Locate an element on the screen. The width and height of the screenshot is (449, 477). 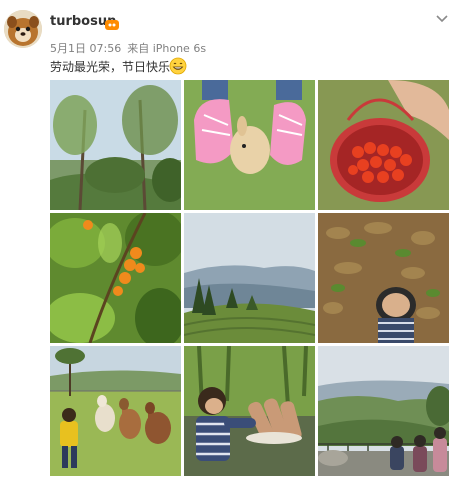
photo-5-mountain-tea-field is located at coordinates (249, 278).